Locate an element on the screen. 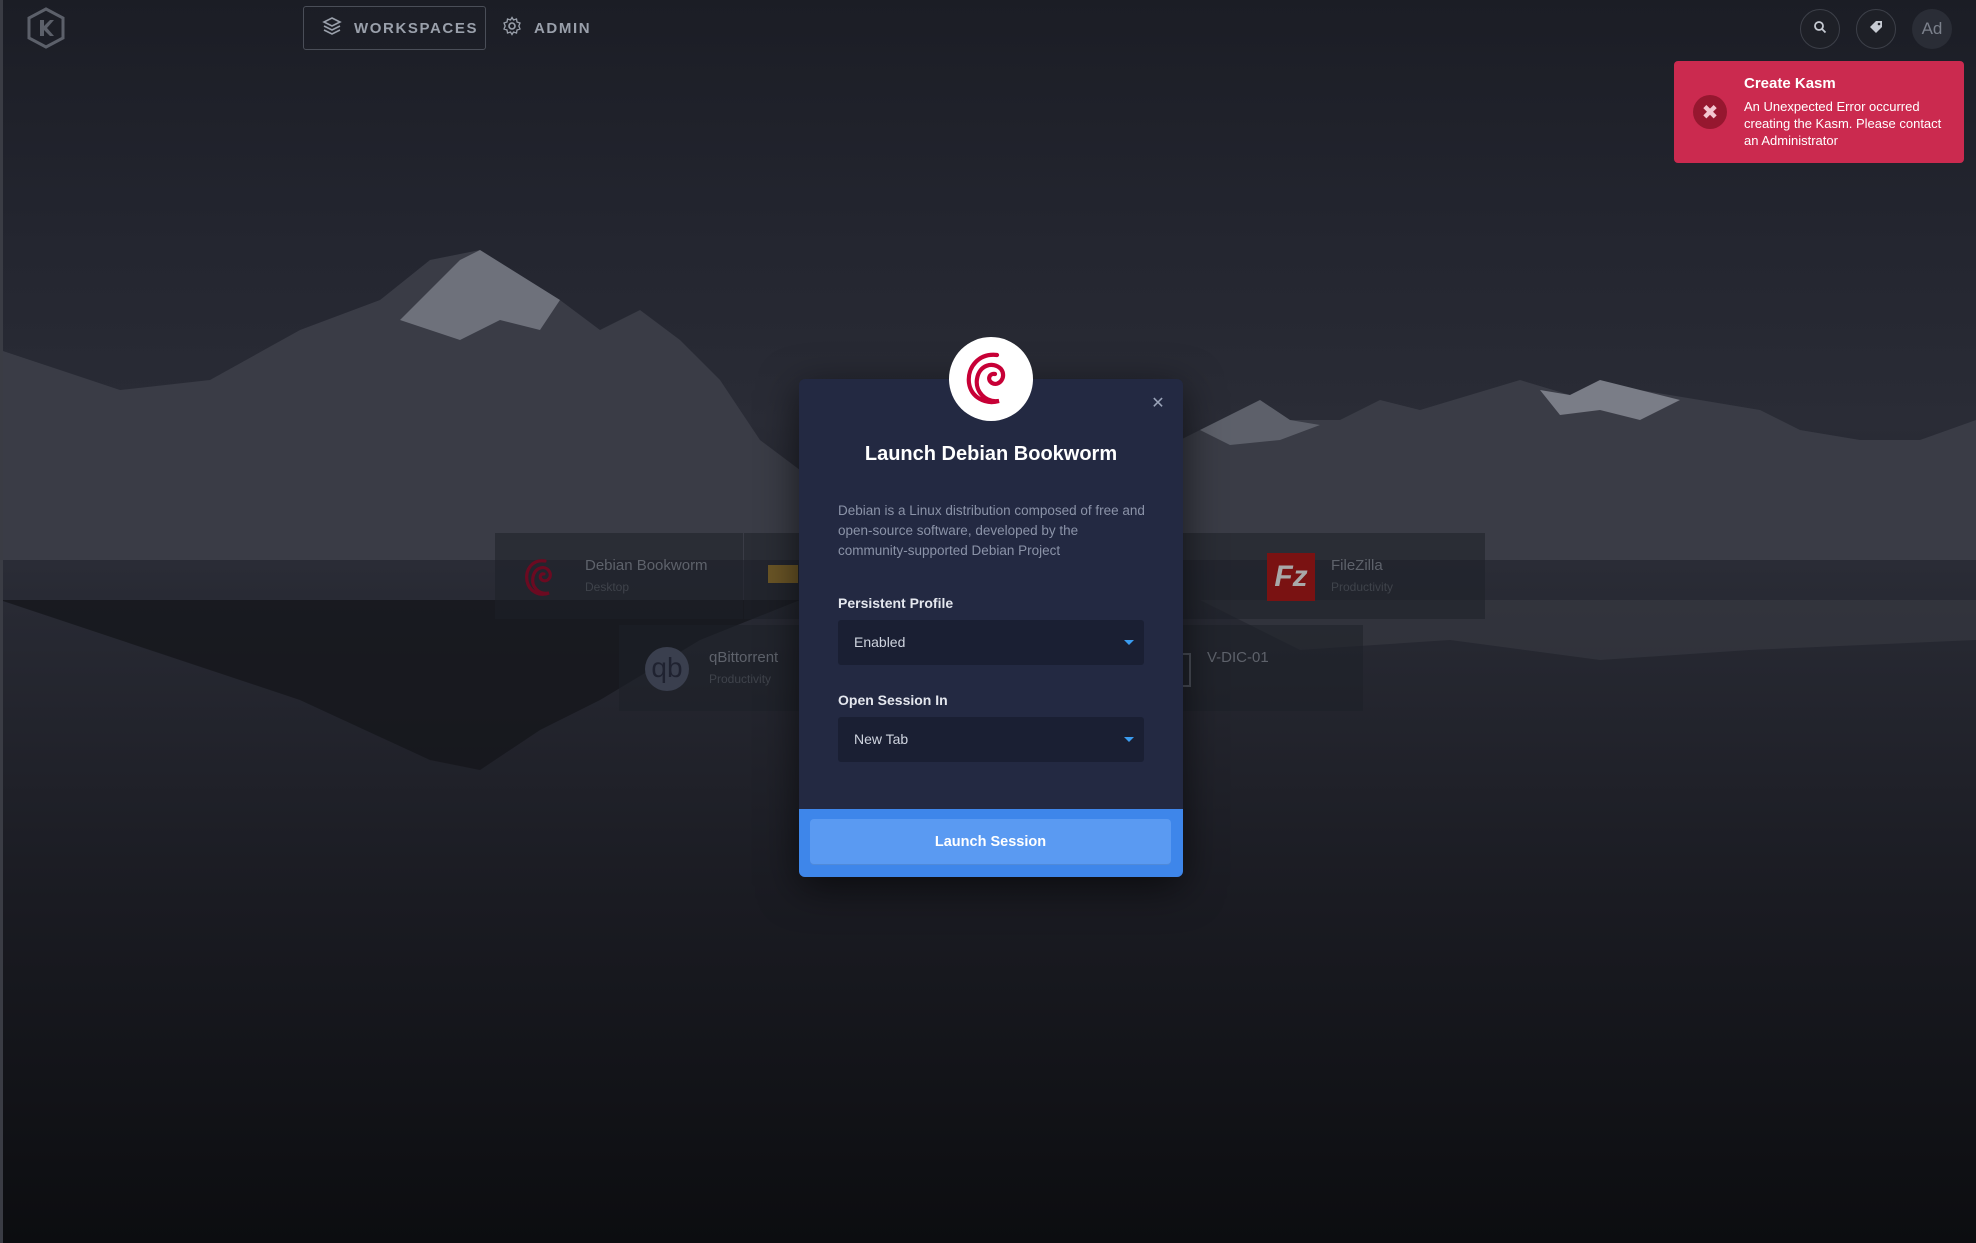 The height and width of the screenshot is (1243, 1976). workspace-name: Debian Bookworm is located at coordinates (646, 565).